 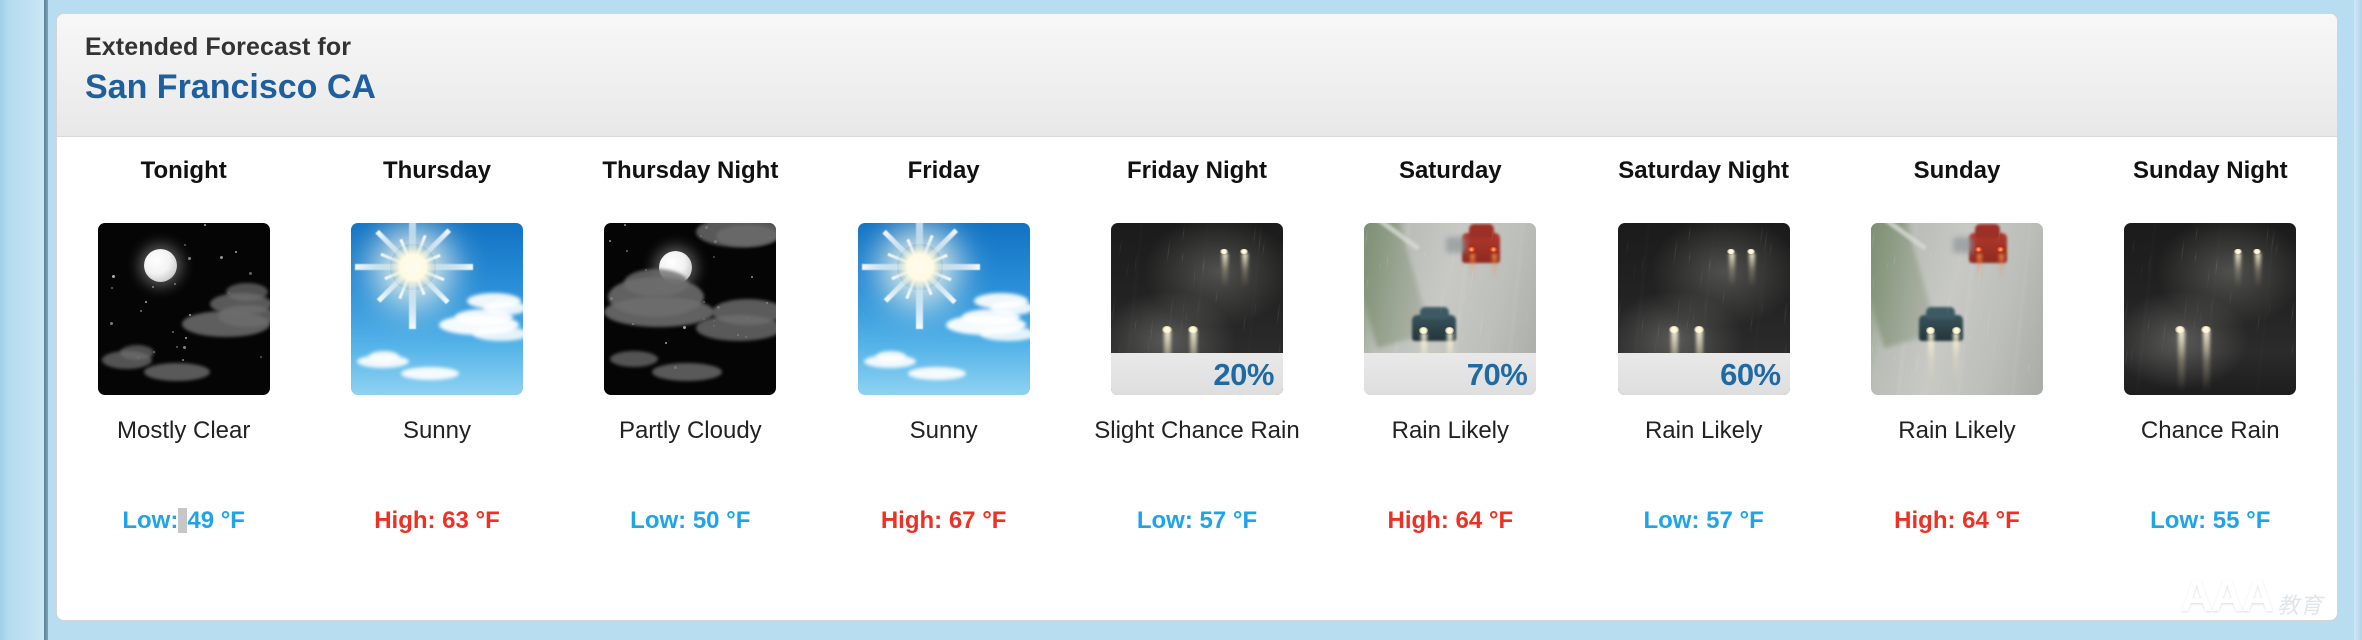 What do you see at coordinates (2210, 170) in the screenshot?
I see `forecast-day-label: Sunday Night` at bounding box center [2210, 170].